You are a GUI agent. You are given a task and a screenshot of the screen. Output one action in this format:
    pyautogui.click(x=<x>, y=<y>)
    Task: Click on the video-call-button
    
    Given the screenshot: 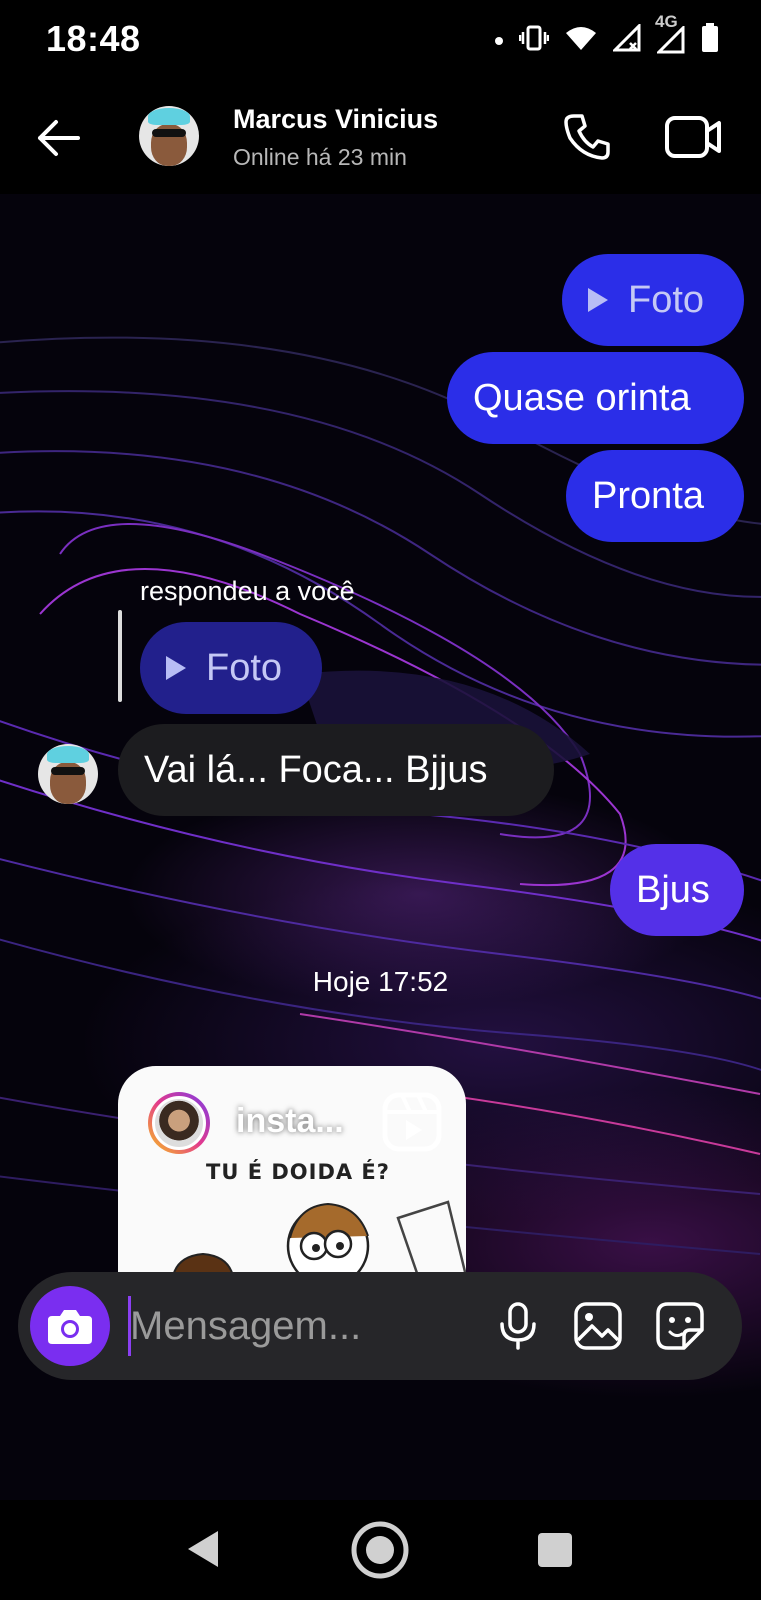 What is the action you would take?
    pyautogui.click(x=694, y=137)
    